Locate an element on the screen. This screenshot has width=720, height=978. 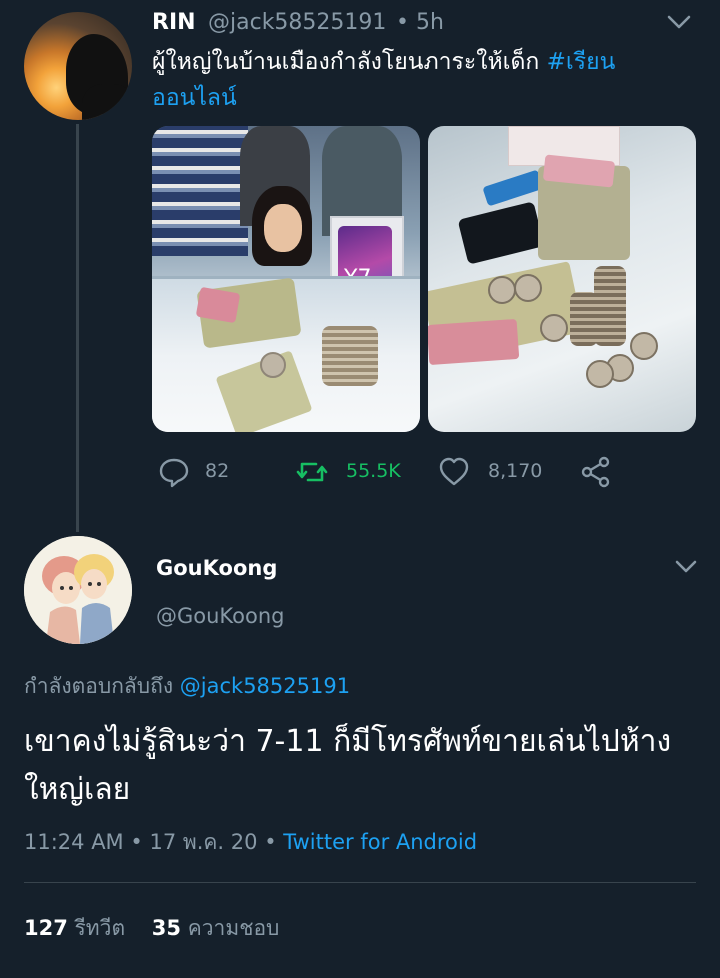
tweet-time: 11:24 AM is located at coordinates (74, 842).